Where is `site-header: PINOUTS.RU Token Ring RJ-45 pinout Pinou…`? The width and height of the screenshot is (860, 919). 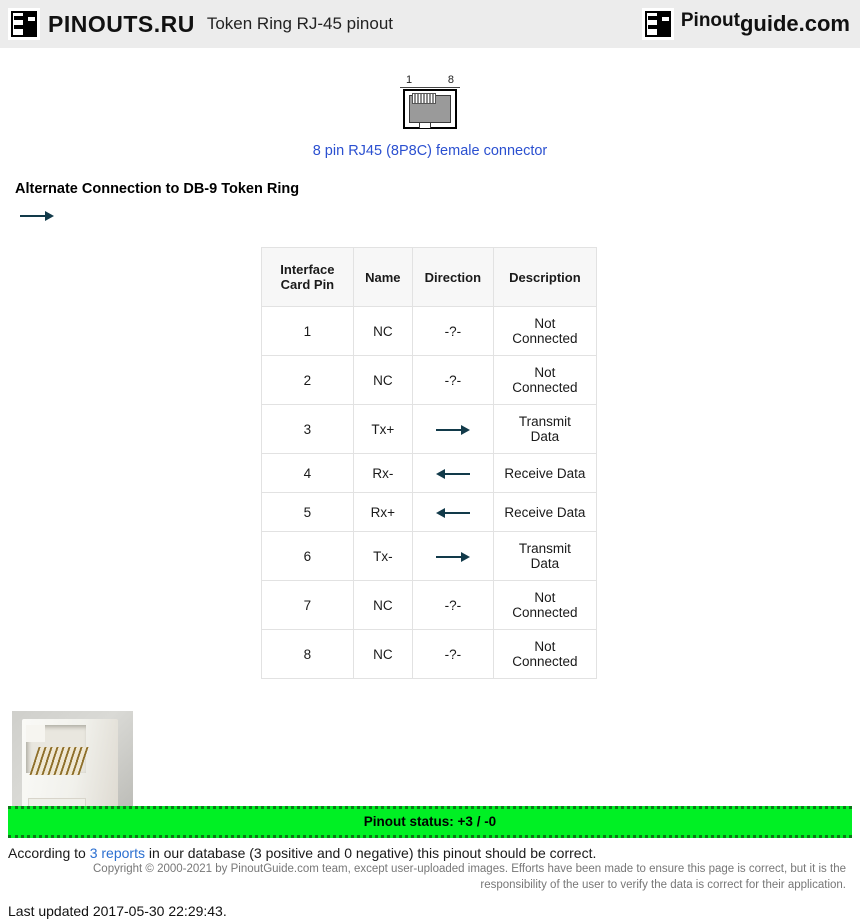
site-header: PINOUTS.RU Token Ring RJ-45 pinout Pinou… is located at coordinates (430, 24).